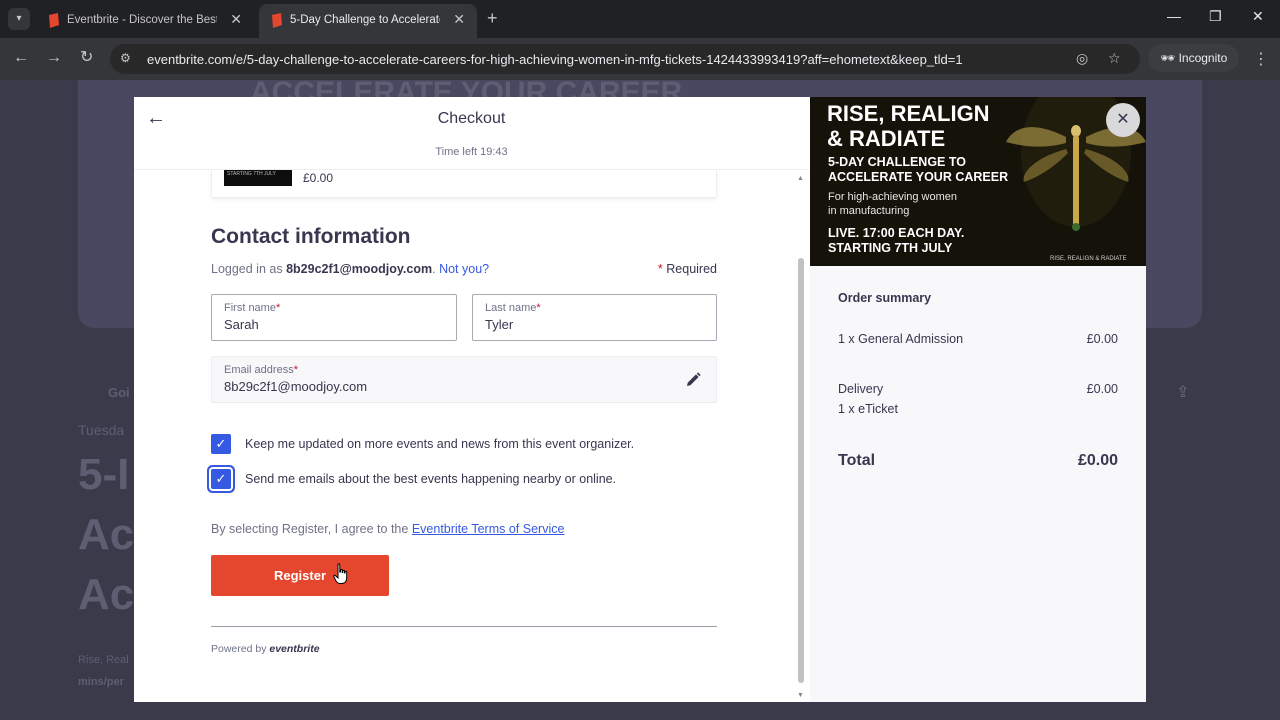 Image resolution: width=1280 pixels, height=720 pixels. Describe the element at coordinates (239, 649) in the screenshot. I see `powered-by-label: Powered by` at that location.